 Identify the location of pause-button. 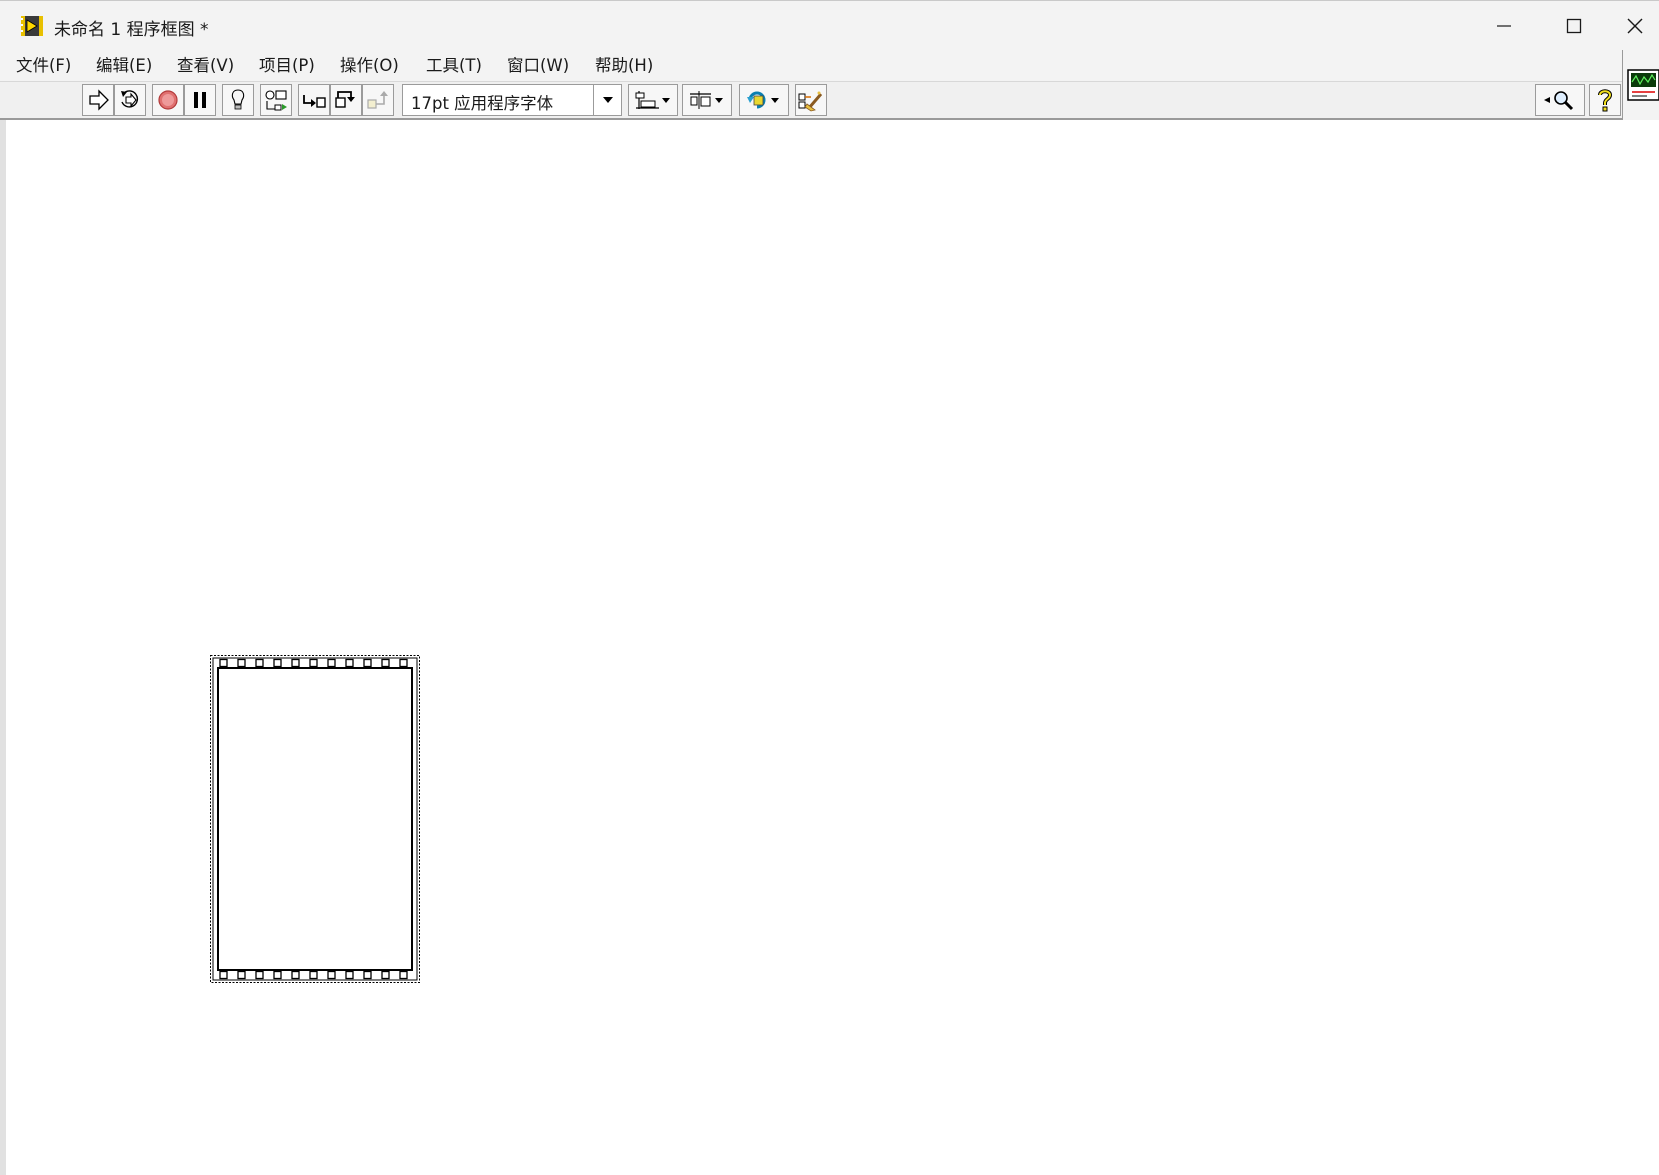
(200, 100).